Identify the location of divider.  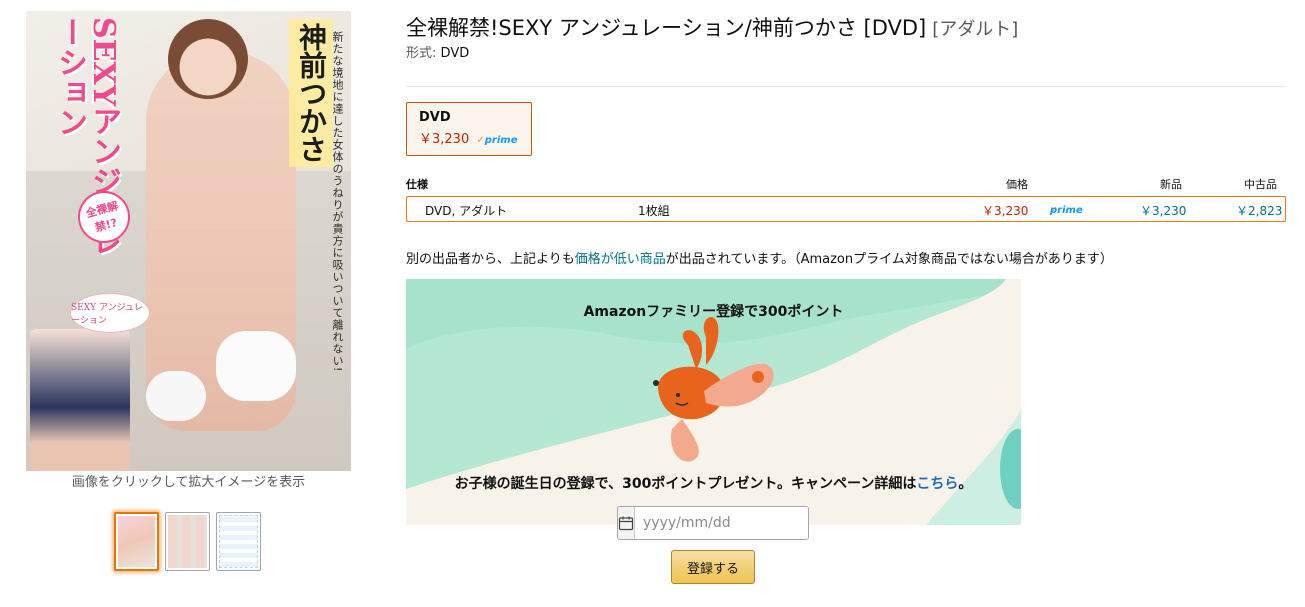
(846, 86).